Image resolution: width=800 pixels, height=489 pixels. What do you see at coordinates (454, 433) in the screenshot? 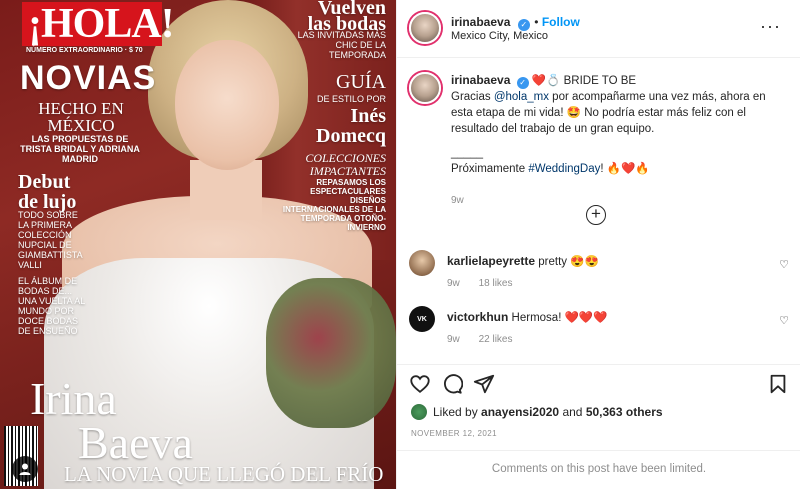
I see `post-date: NOVEMBER 12, 2021` at bounding box center [454, 433].